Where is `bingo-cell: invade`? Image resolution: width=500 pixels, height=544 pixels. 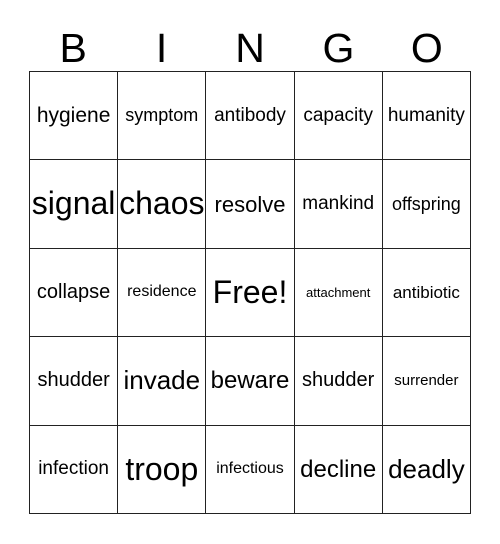
bingo-cell: invade is located at coordinates (162, 381).